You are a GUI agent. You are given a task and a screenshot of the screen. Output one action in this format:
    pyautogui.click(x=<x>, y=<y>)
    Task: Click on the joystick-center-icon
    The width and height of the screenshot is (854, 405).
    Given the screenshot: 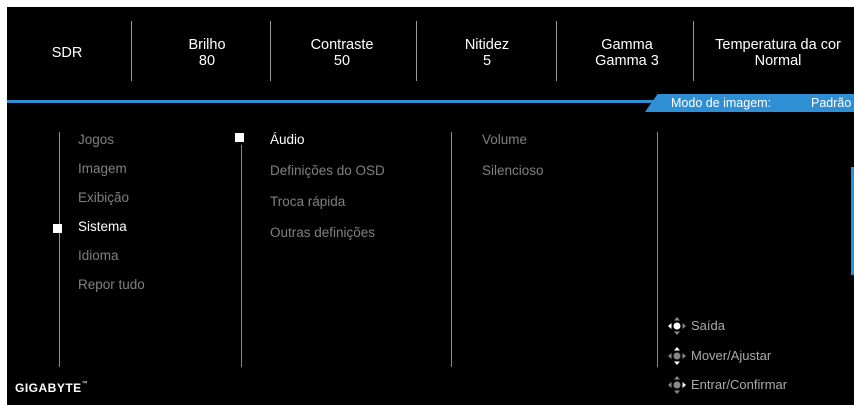 What is the action you would take?
    pyautogui.click(x=677, y=385)
    